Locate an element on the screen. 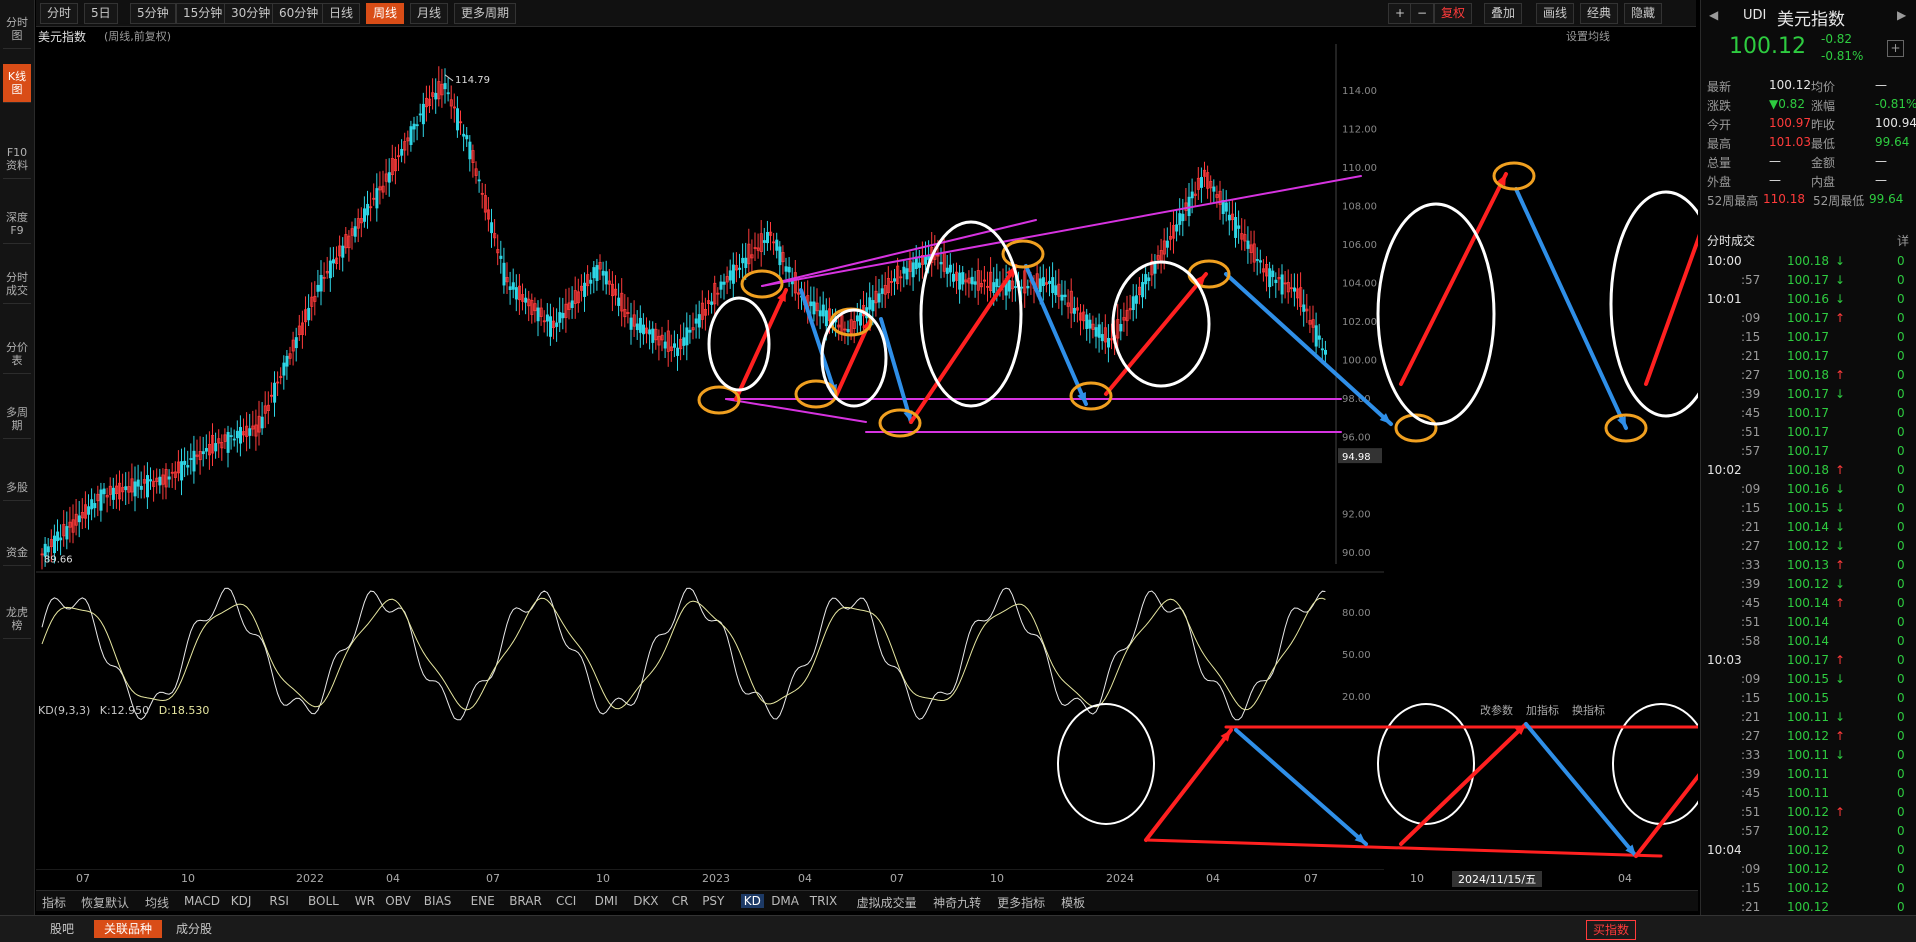  indicator-模板: 模板 is located at coordinates (1073, 902).